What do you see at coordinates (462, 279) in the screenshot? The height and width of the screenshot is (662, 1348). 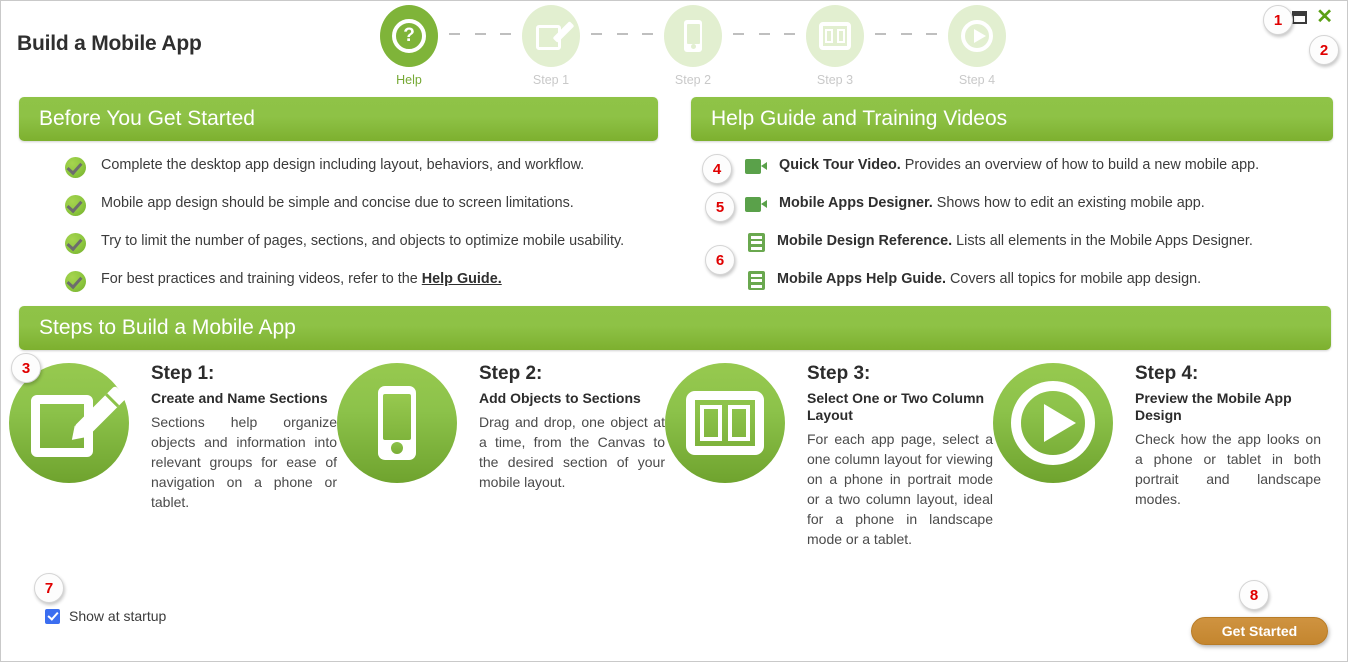 I see `help-guide-link: Help Guide.` at bounding box center [462, 279].